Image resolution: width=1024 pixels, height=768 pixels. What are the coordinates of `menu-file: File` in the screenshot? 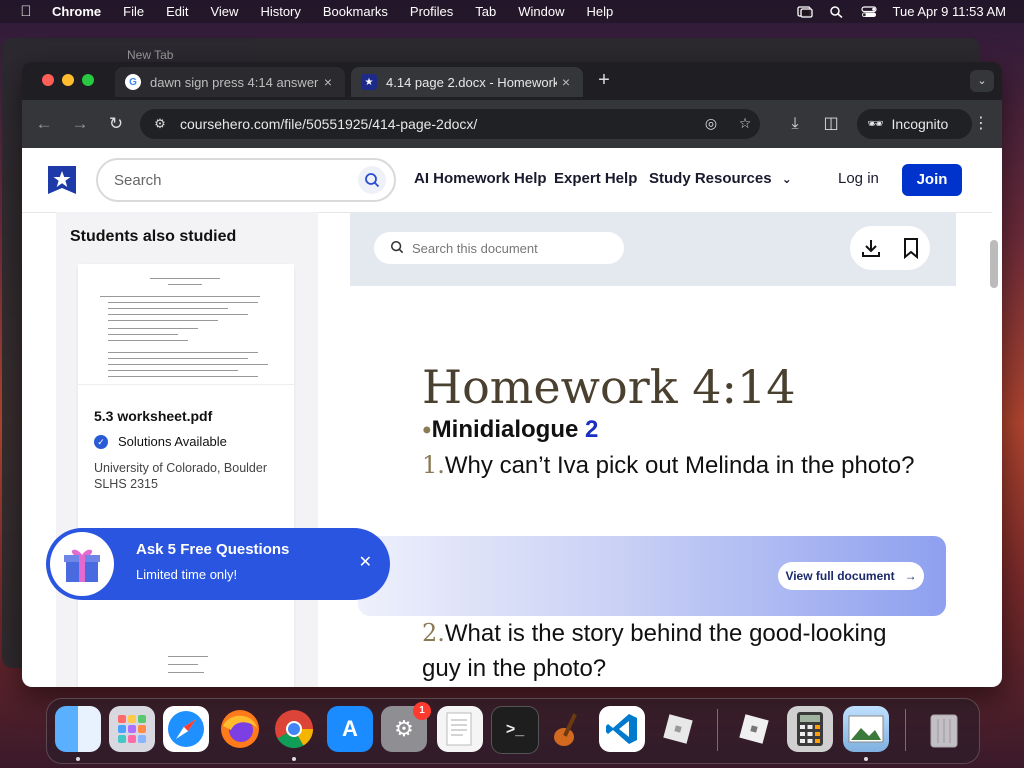 It's located at (133, 11).